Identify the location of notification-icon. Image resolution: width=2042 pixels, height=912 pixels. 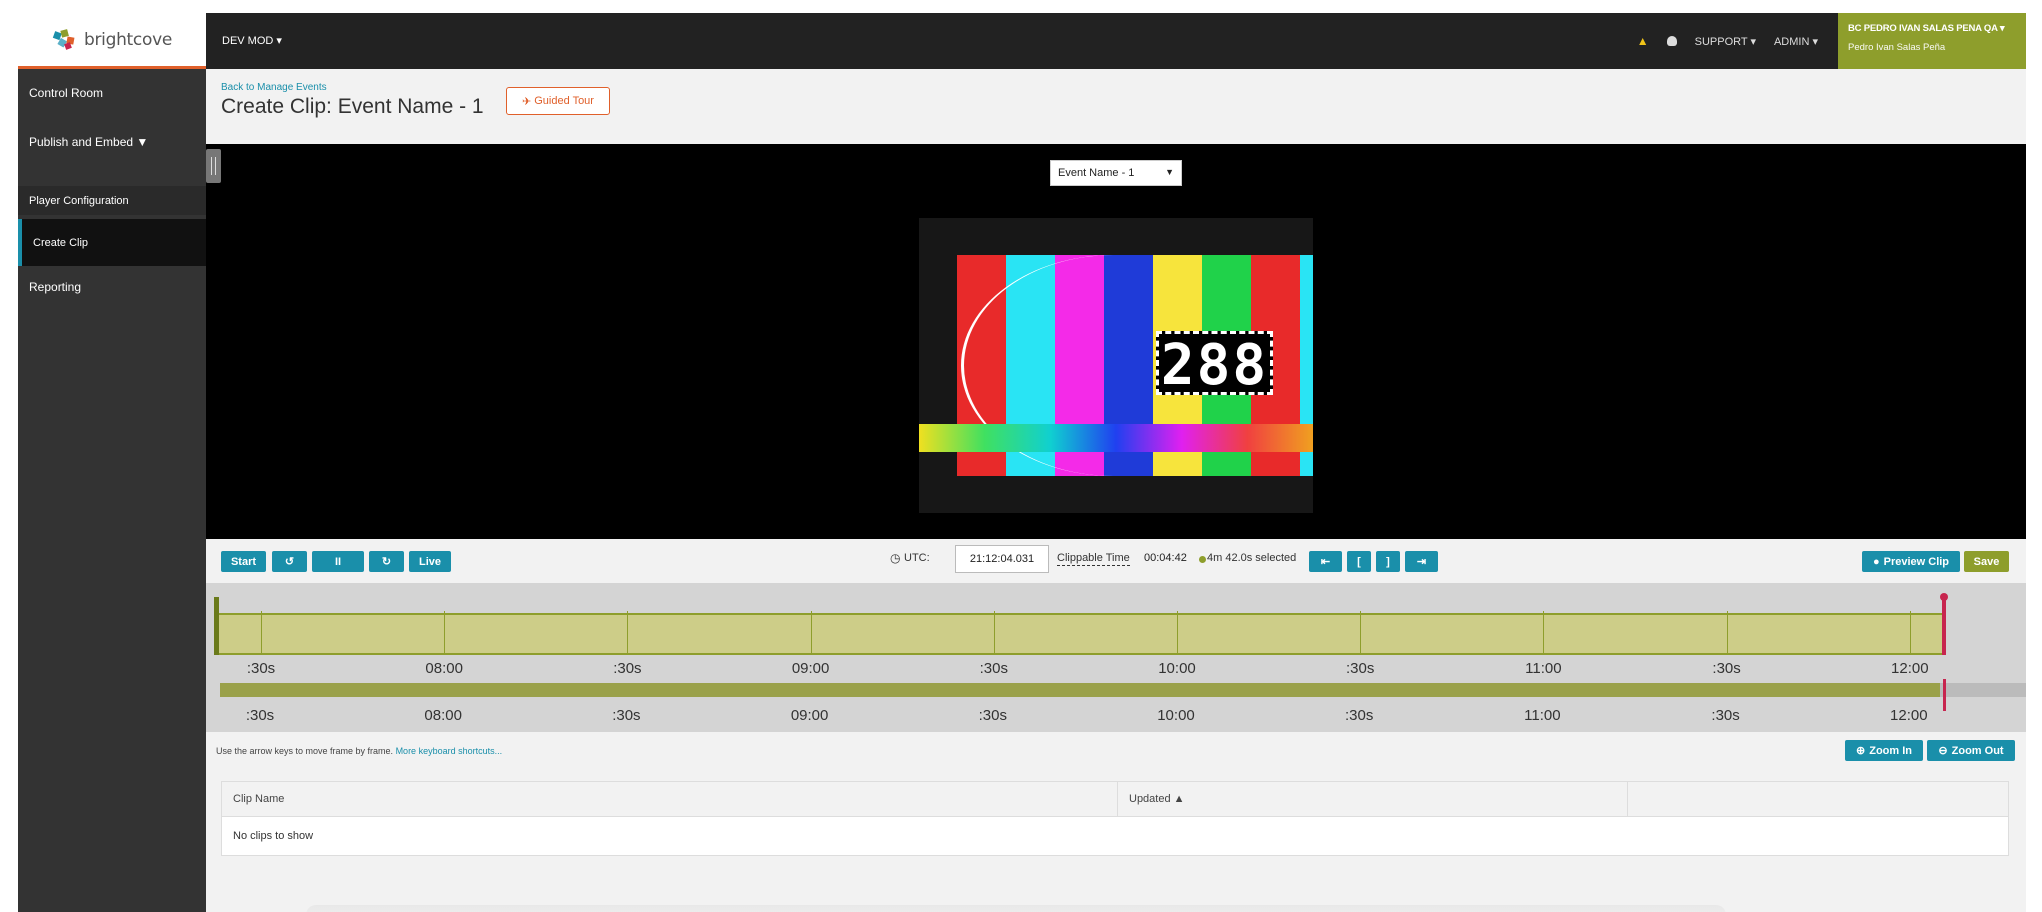
(1671, 41).